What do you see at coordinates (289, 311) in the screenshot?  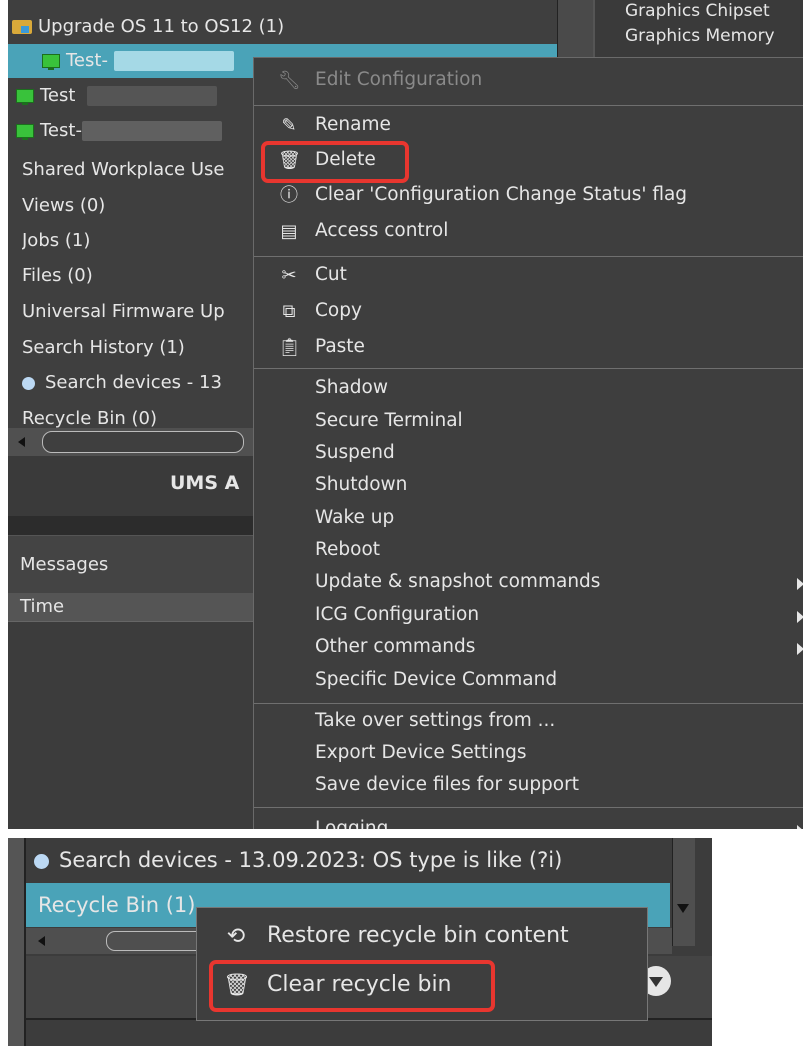 I see `copy-icon: ⧉` at bounding box center [289, 311].